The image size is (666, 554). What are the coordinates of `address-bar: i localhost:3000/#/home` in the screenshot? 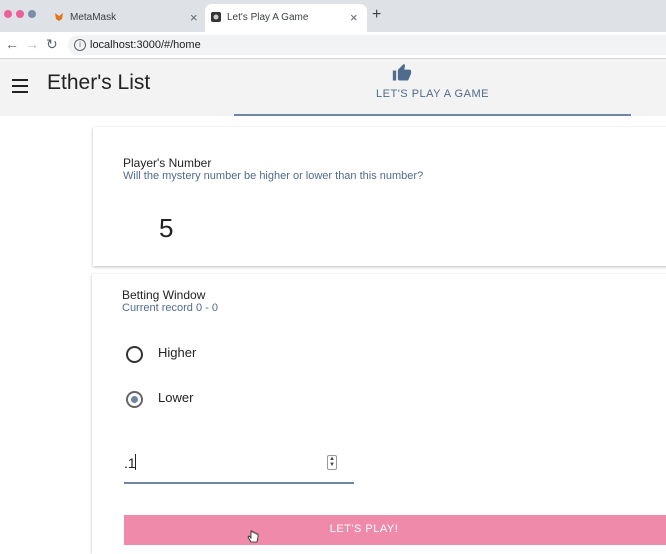 It's located at (367, 45).